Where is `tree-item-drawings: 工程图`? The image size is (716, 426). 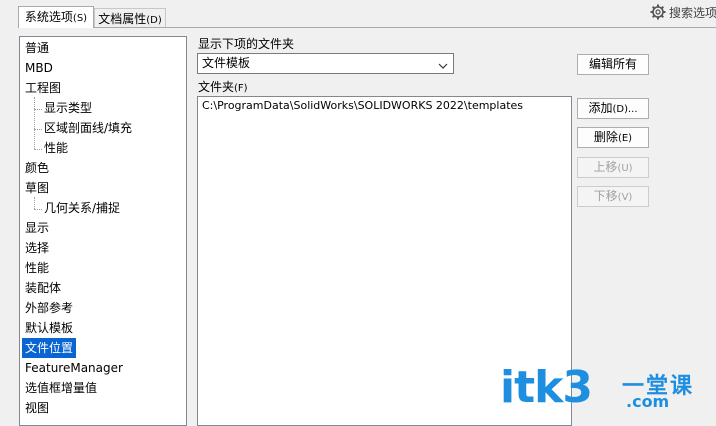 tree-item-drawings: 工程图 is located at coordinates (43, 88).